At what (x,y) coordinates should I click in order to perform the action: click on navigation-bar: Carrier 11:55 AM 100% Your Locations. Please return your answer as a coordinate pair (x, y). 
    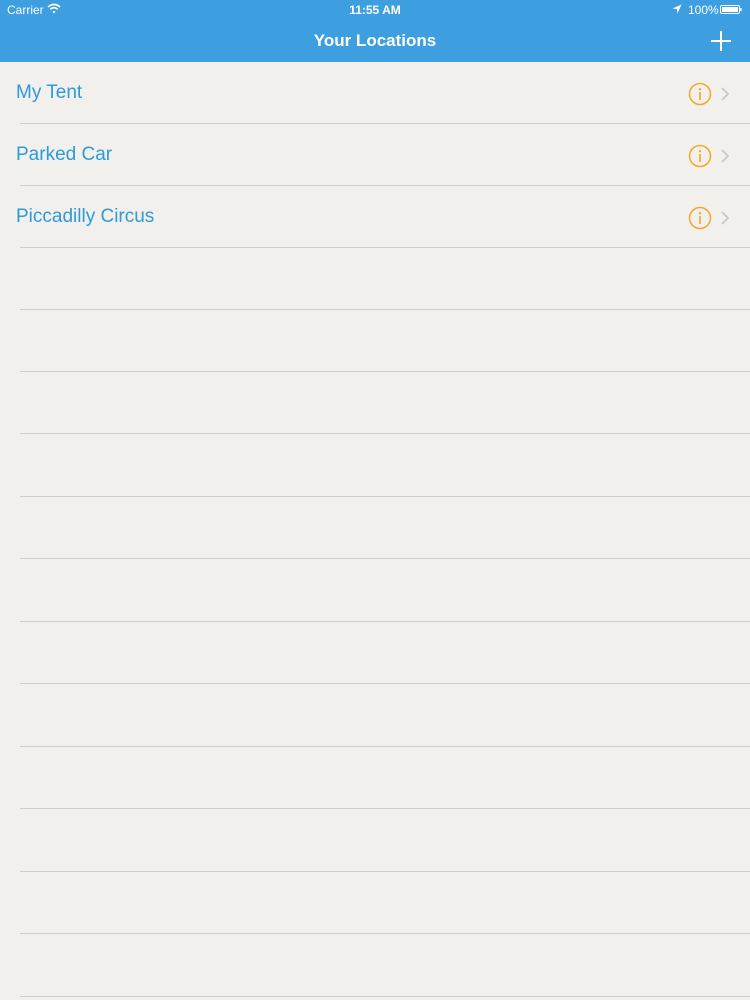
    Looking at the image, I should click on (375, 31).